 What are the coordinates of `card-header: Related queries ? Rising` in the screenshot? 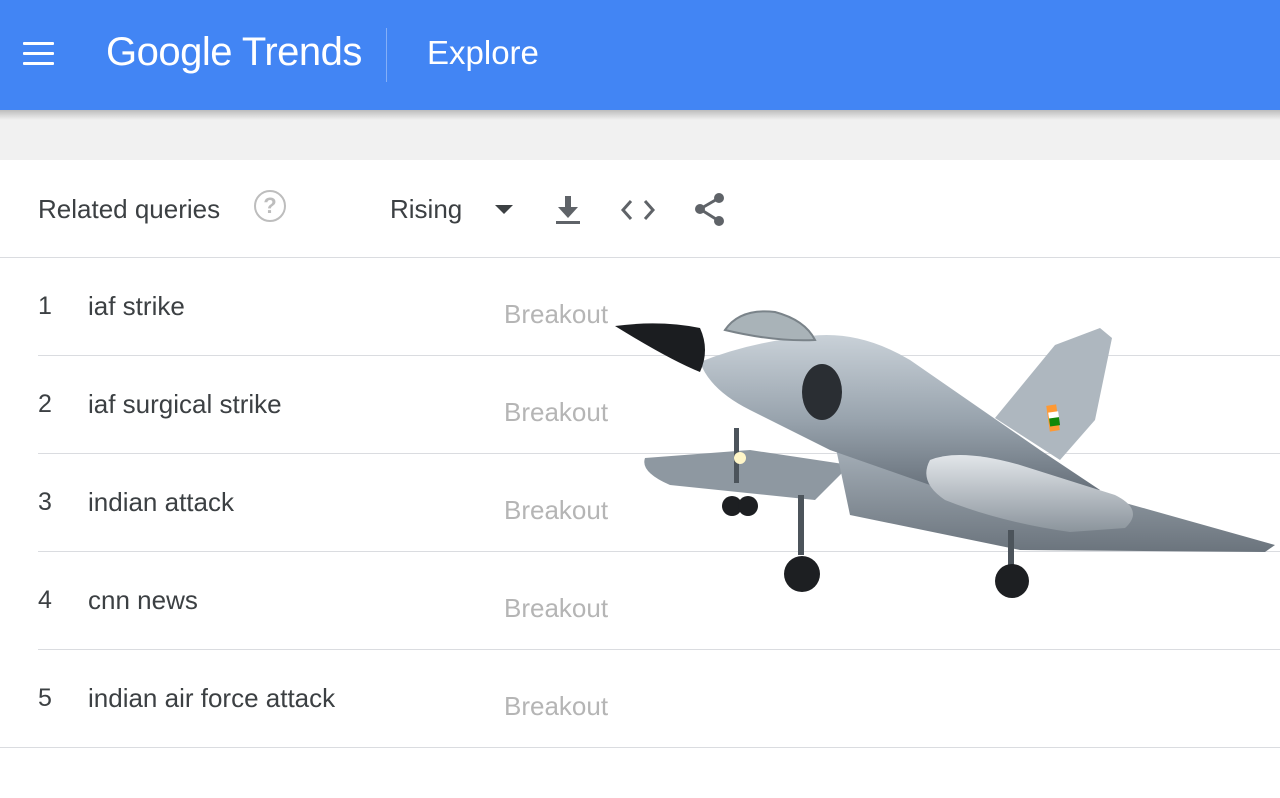 It's located at (640, 209).